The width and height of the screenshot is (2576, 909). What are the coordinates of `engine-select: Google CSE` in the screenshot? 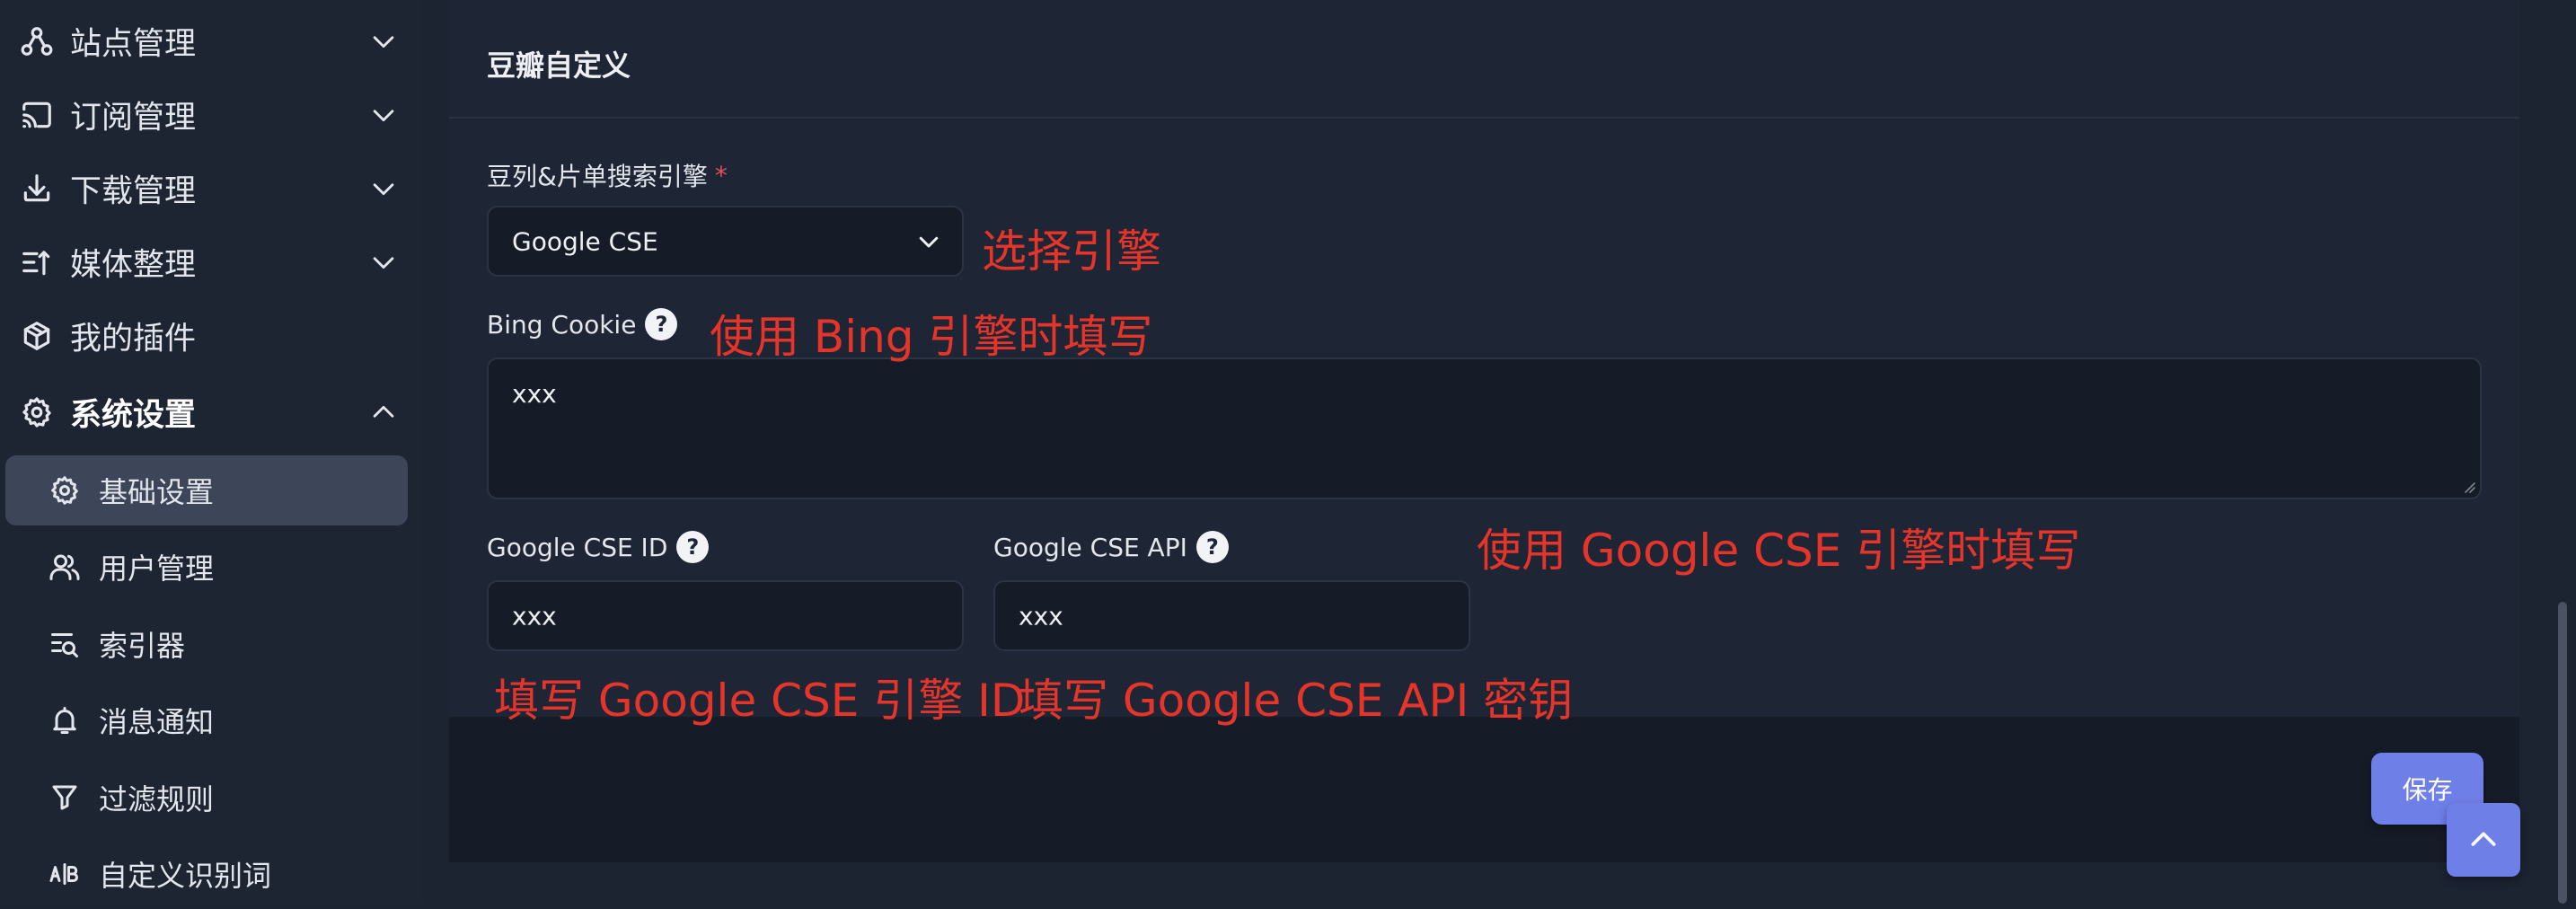 It's located at (725, 242).